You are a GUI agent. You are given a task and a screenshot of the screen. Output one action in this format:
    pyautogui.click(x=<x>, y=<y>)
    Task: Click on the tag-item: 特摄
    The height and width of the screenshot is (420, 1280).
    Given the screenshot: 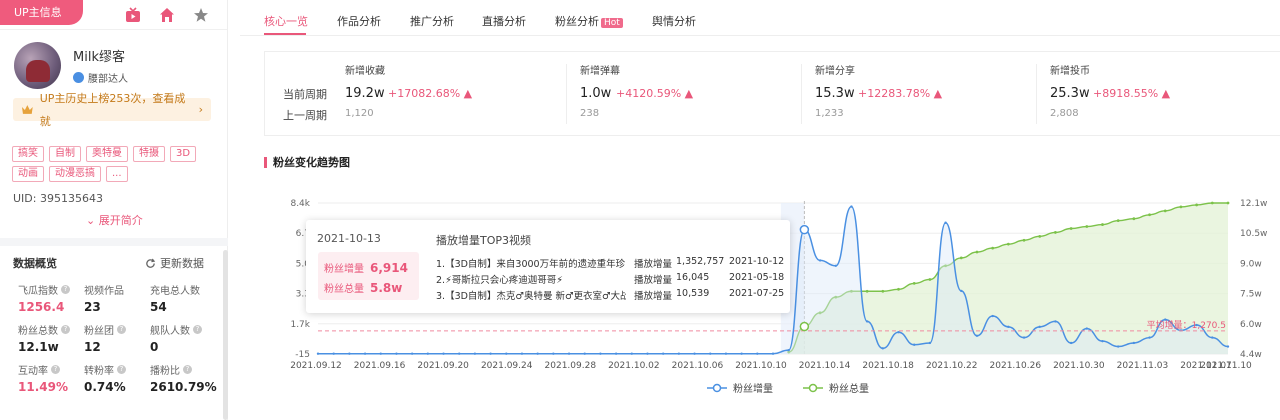 What is the action you would take?
    pyautogui.click(x=149, y=154)
    